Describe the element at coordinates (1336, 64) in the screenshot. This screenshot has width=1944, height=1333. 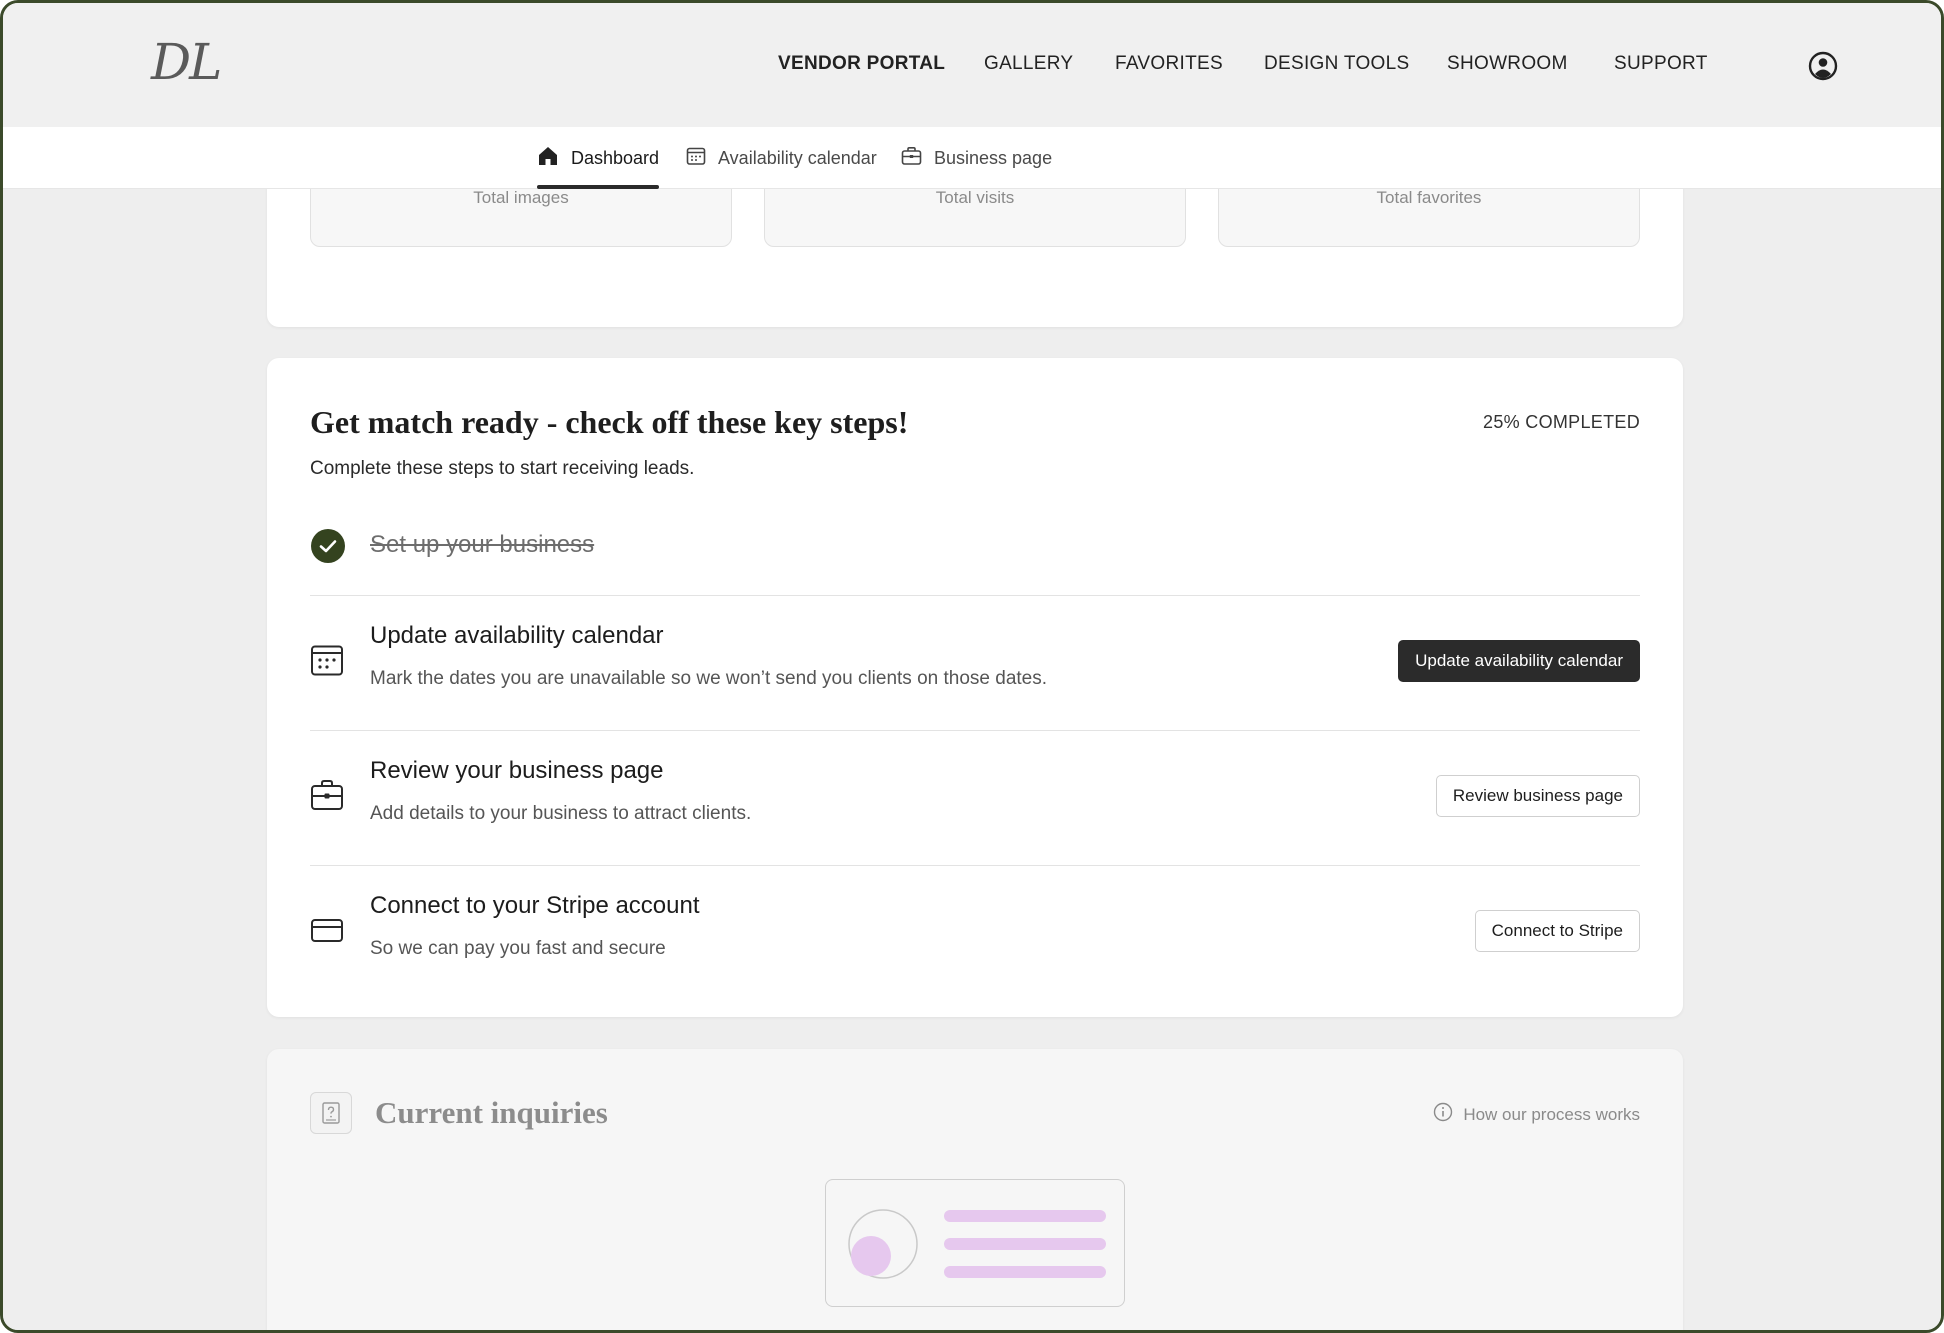
I see `nav-design-tools: DESIGN TOOLS` at that location.